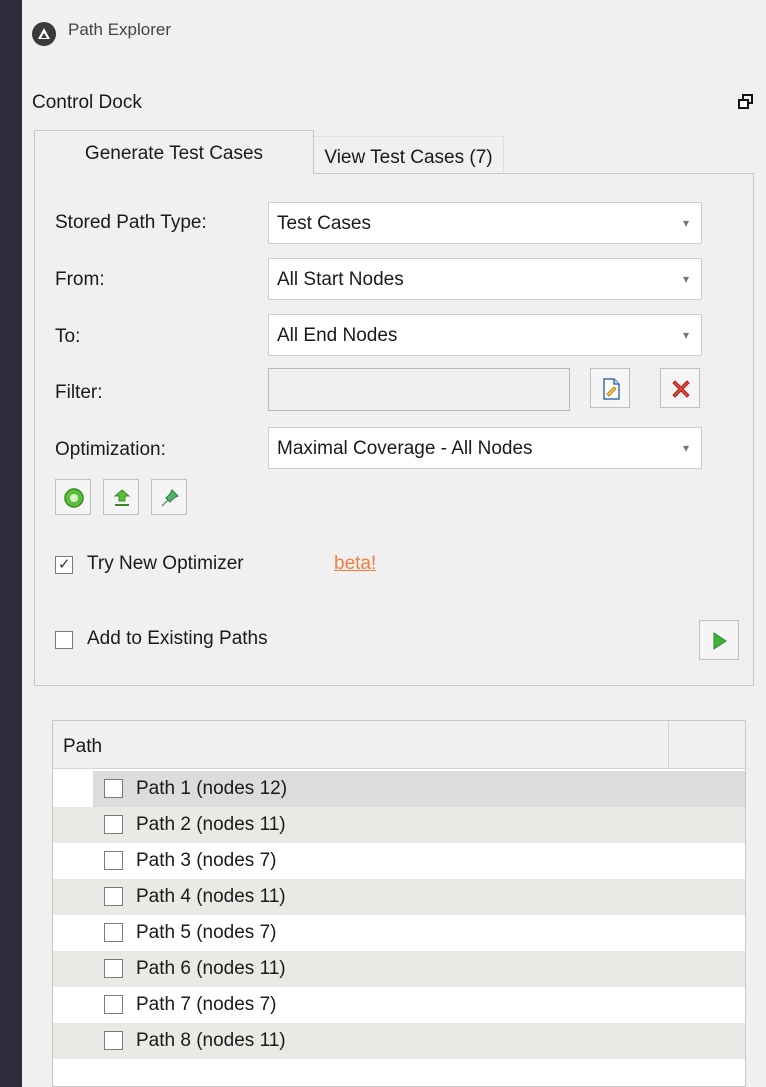  Describe the element at coordinates (211, 896) in the screenshot. I see `row-label: Path 4 (nodes 11)` at that location.